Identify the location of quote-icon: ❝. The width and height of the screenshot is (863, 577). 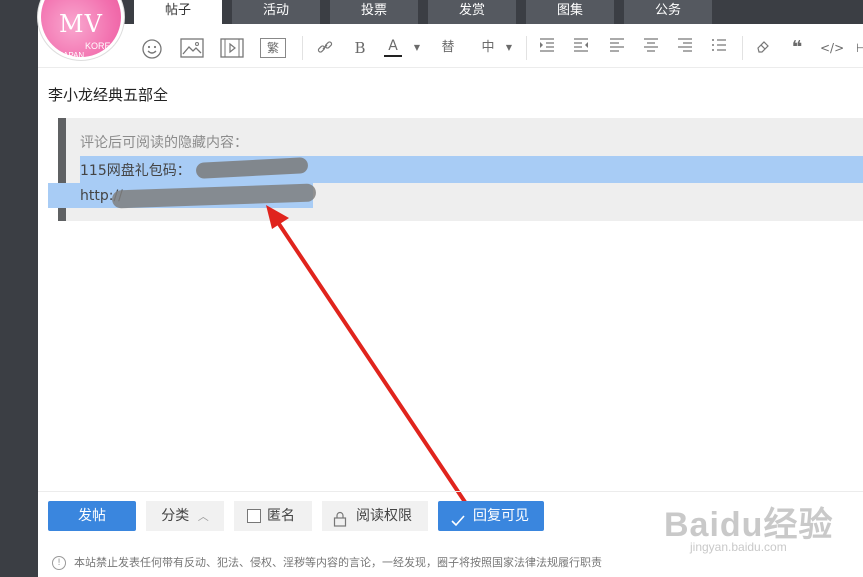
(797, 48).